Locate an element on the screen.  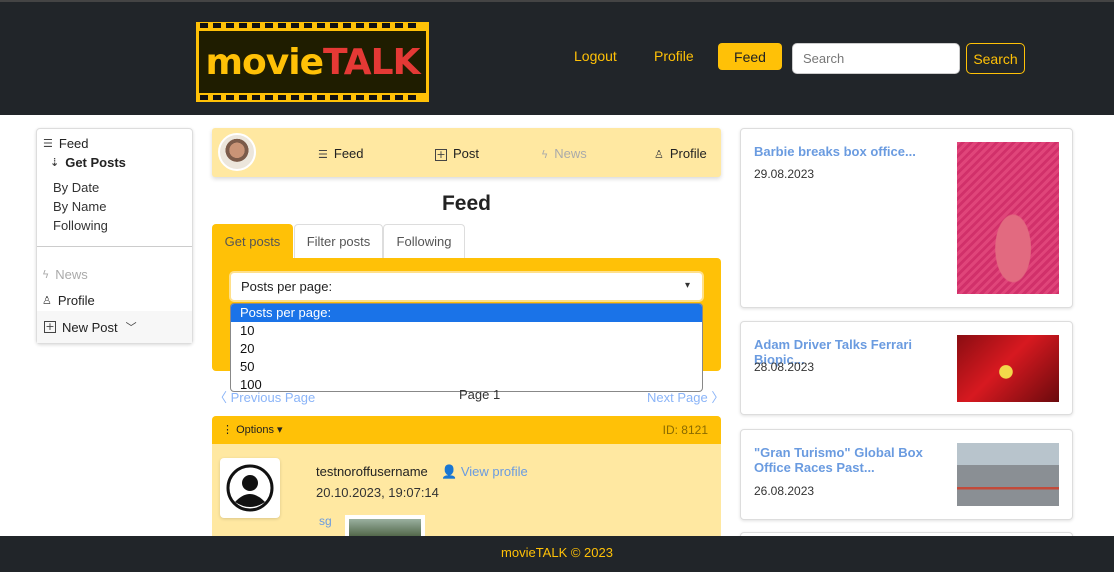
subnav-profile: ♙ Profile is located at coordinates (680, 153).